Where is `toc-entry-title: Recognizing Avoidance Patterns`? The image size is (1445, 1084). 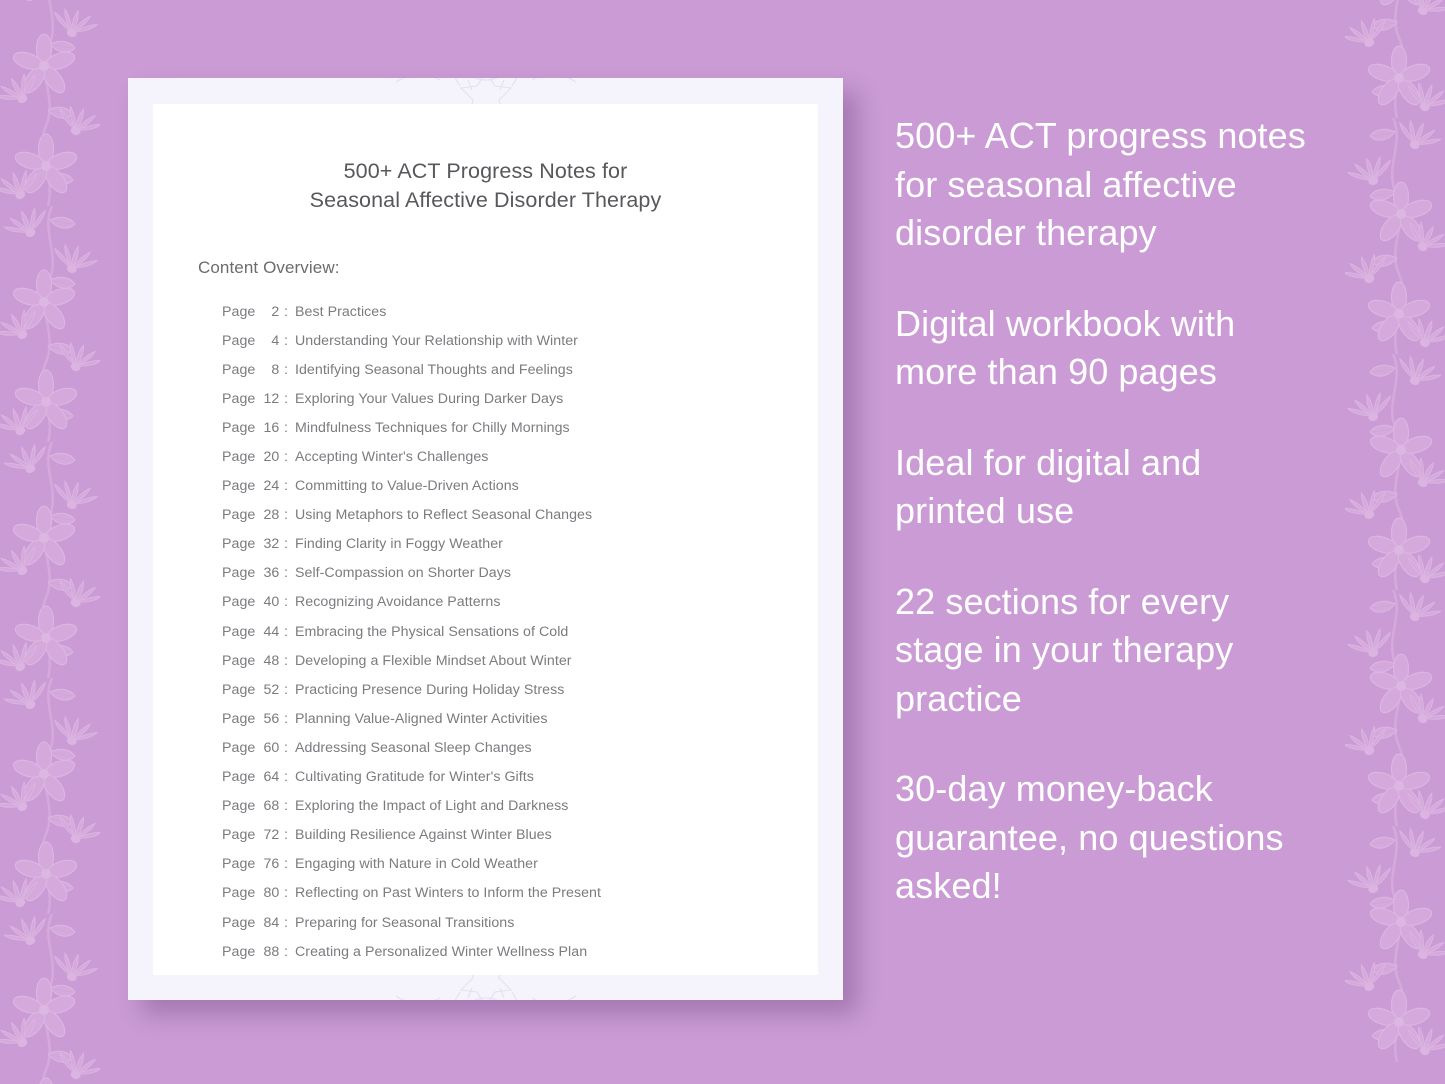
toc-entry-title: Recognizing Avoidance Patterns is located at coordinates (398, 602).